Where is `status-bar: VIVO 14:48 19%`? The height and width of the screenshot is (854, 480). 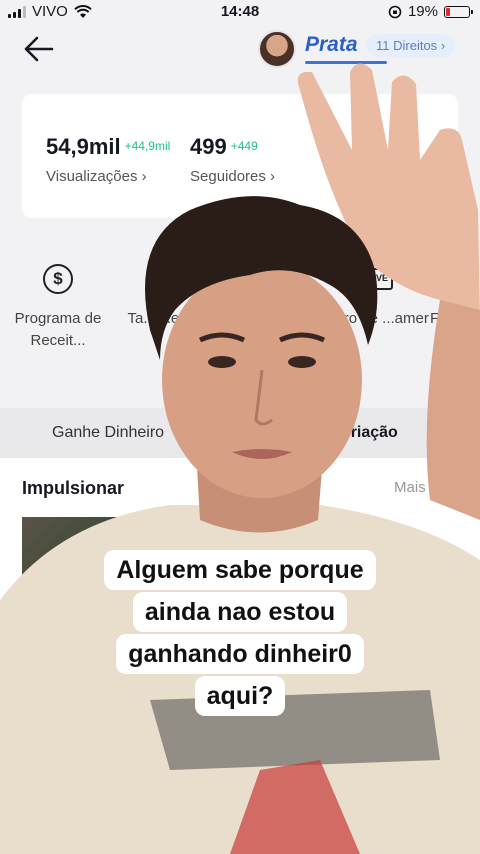
status-bar: VIVO 14:48 19% is located at coordinates (240, 12).